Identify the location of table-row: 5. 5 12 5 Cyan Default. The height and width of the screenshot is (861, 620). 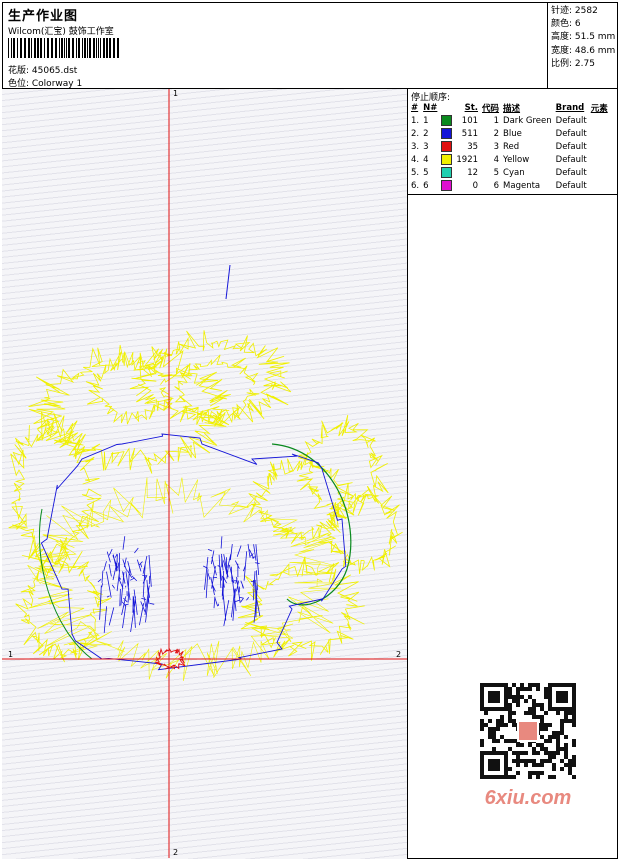
(509, 172).